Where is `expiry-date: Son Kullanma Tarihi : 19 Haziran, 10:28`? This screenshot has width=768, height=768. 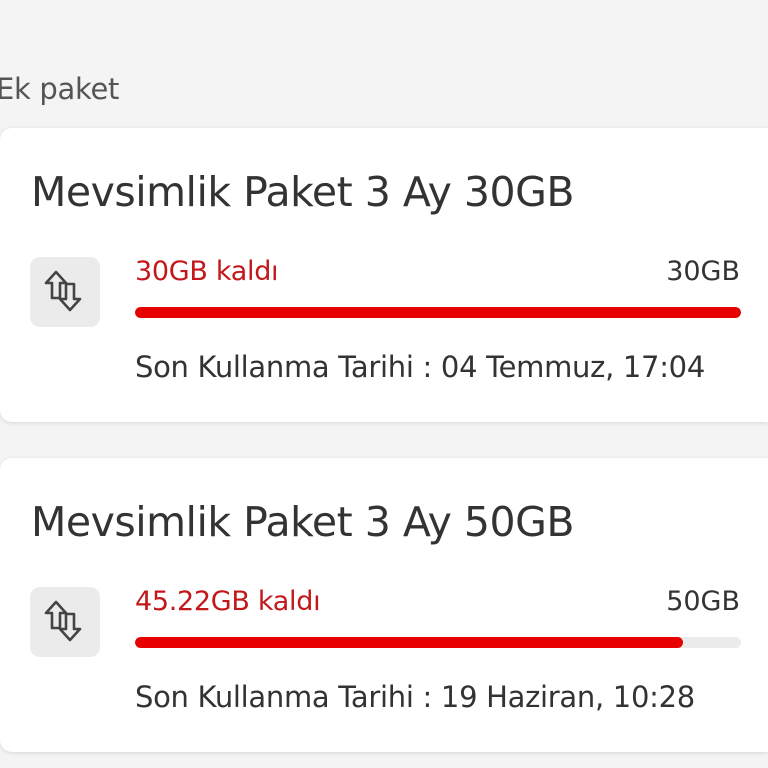 expiry-date: Son Kullanma Tarihi : 19 Haziran, 10:28 is located at coordinates (415, 697).